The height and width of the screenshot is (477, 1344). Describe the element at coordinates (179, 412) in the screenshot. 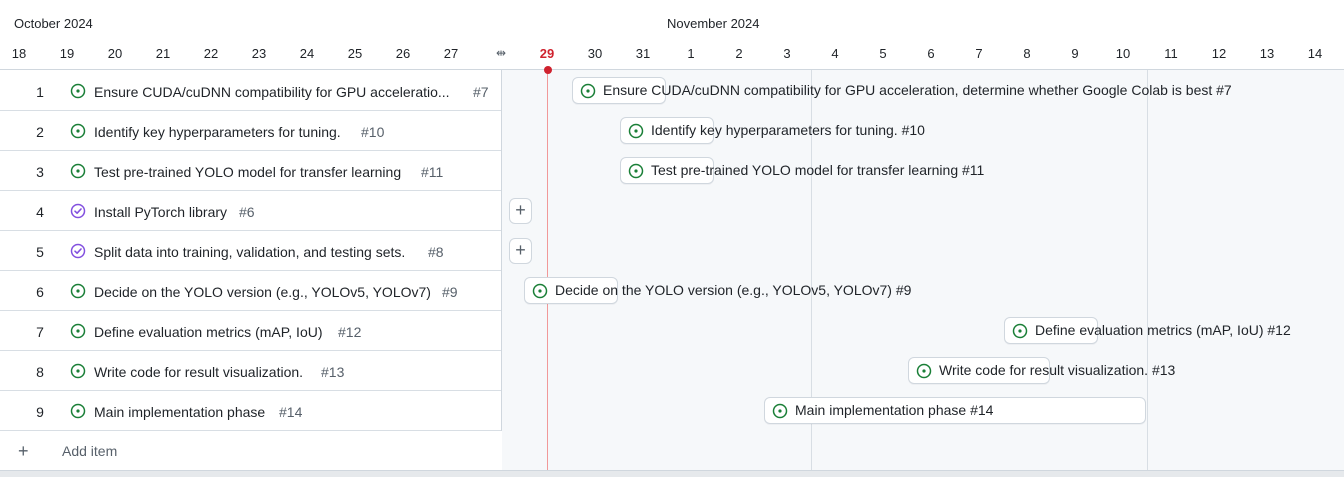

I see `item-title: Main implementation phase` at that location.